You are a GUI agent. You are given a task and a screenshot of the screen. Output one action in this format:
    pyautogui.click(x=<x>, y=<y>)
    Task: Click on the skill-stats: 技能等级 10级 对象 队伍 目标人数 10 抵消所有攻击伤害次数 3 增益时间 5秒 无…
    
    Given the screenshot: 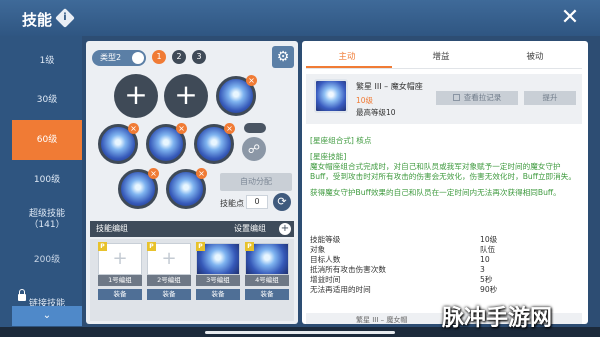 What is the action you would take?
    pyautogui.click(x=445, y=265)
    